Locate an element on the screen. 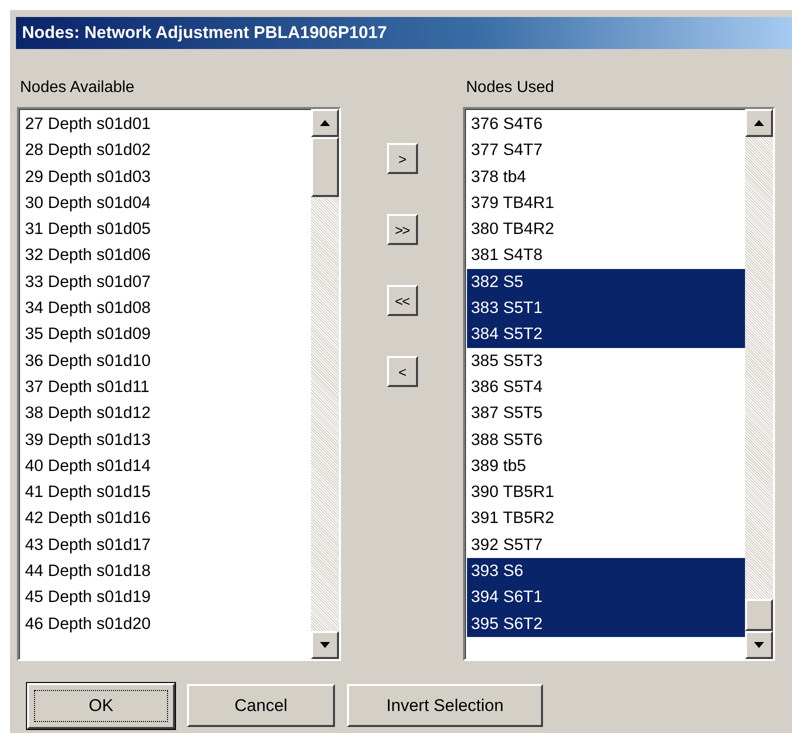  list-item: 393 S6 is located at coordinates (606, 571).